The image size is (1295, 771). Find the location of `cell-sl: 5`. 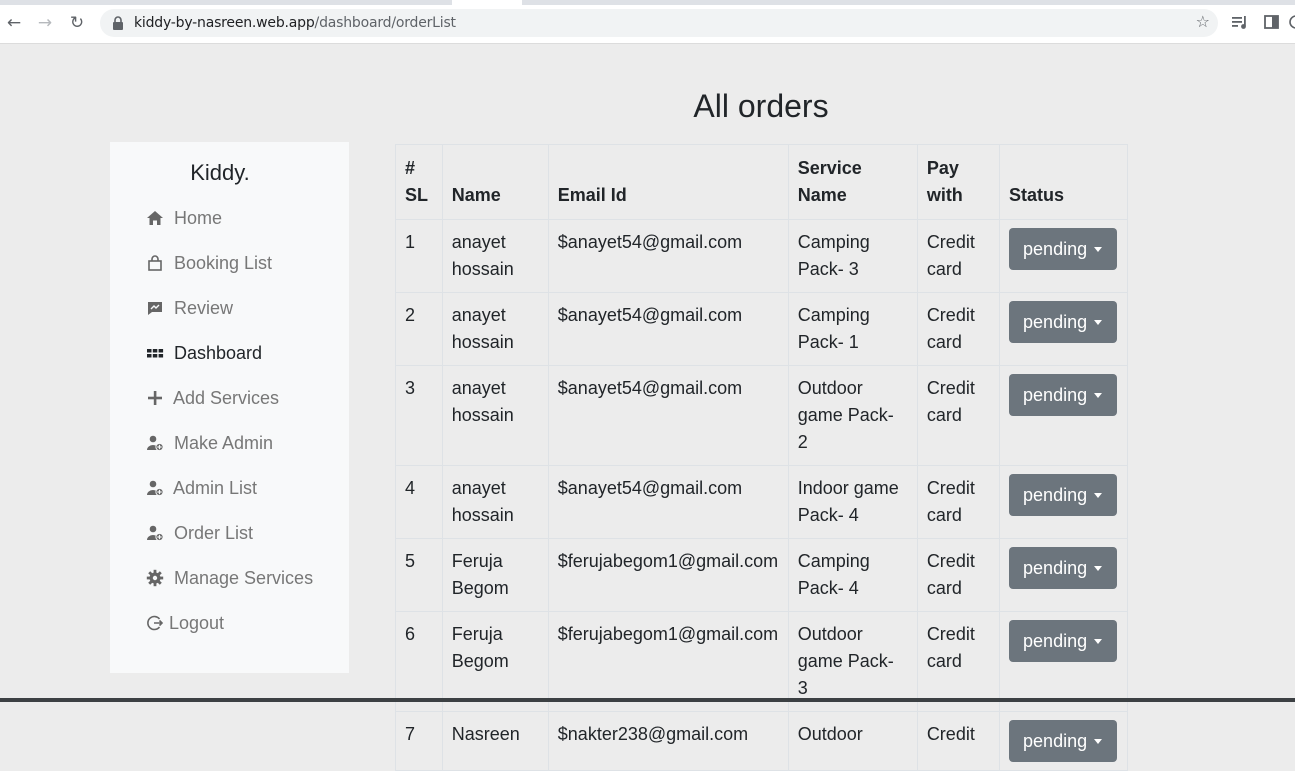

cell-sl: 5 is located at coordinates (419, 575).